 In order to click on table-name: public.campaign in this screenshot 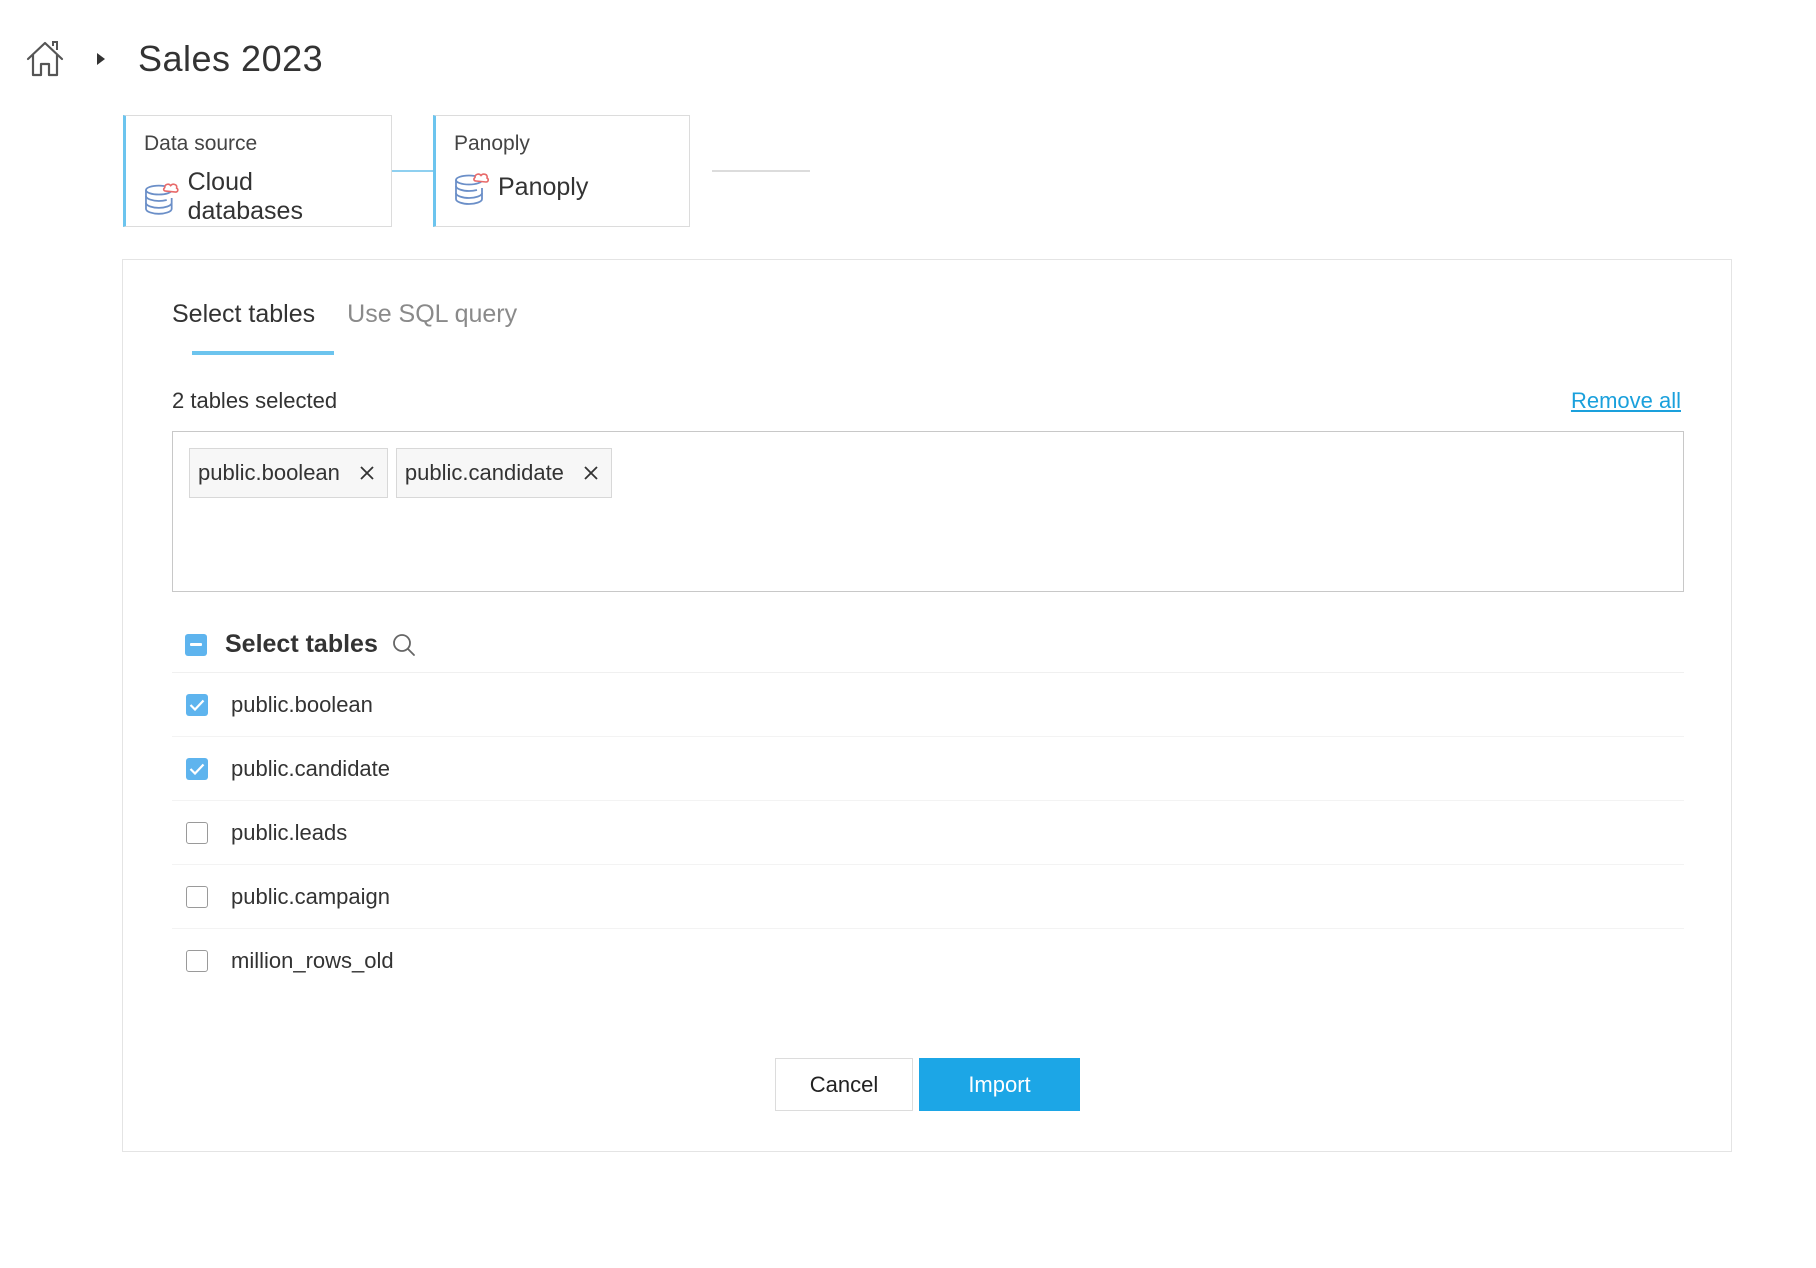, I will do `click(310, 896)`.